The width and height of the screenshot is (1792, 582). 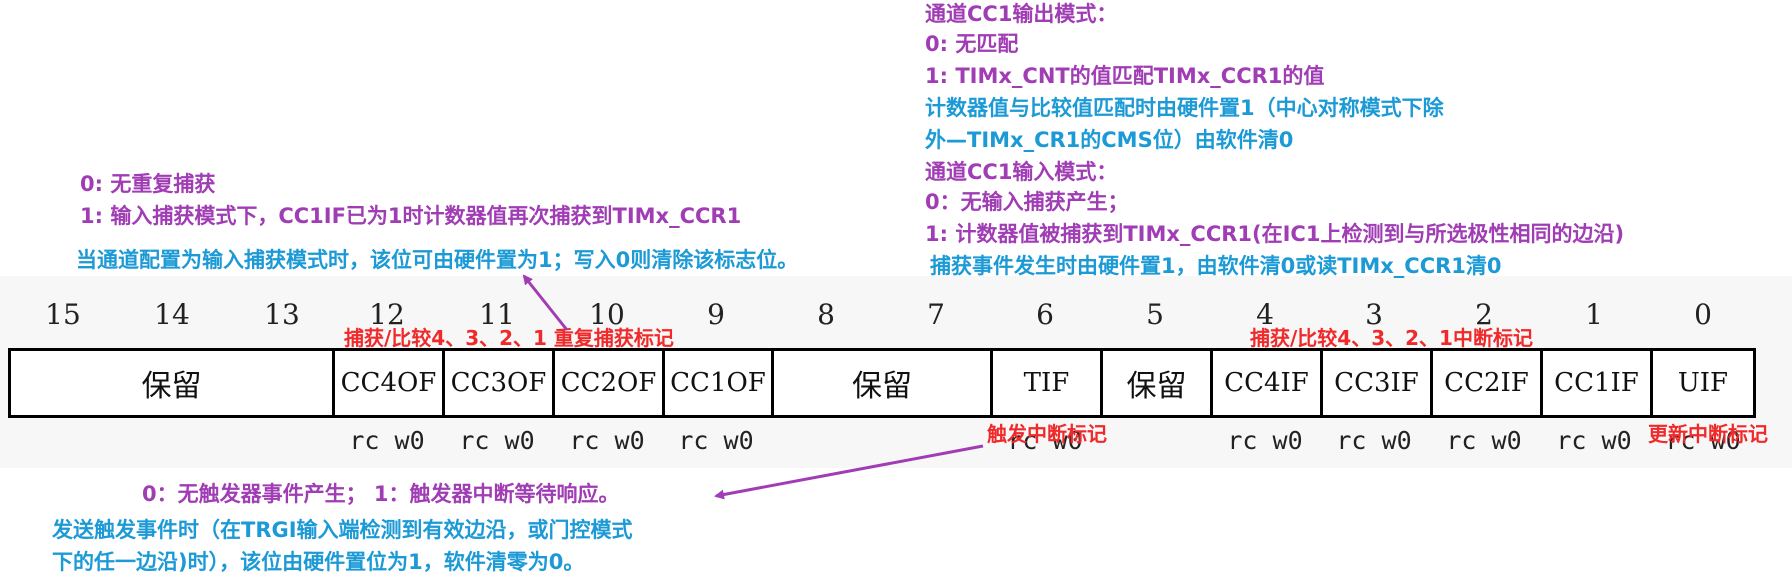 What do you see at coordinates (753, 387) in the screenshot?
I see `annotation-arrows` at bounding box center [753, 387].